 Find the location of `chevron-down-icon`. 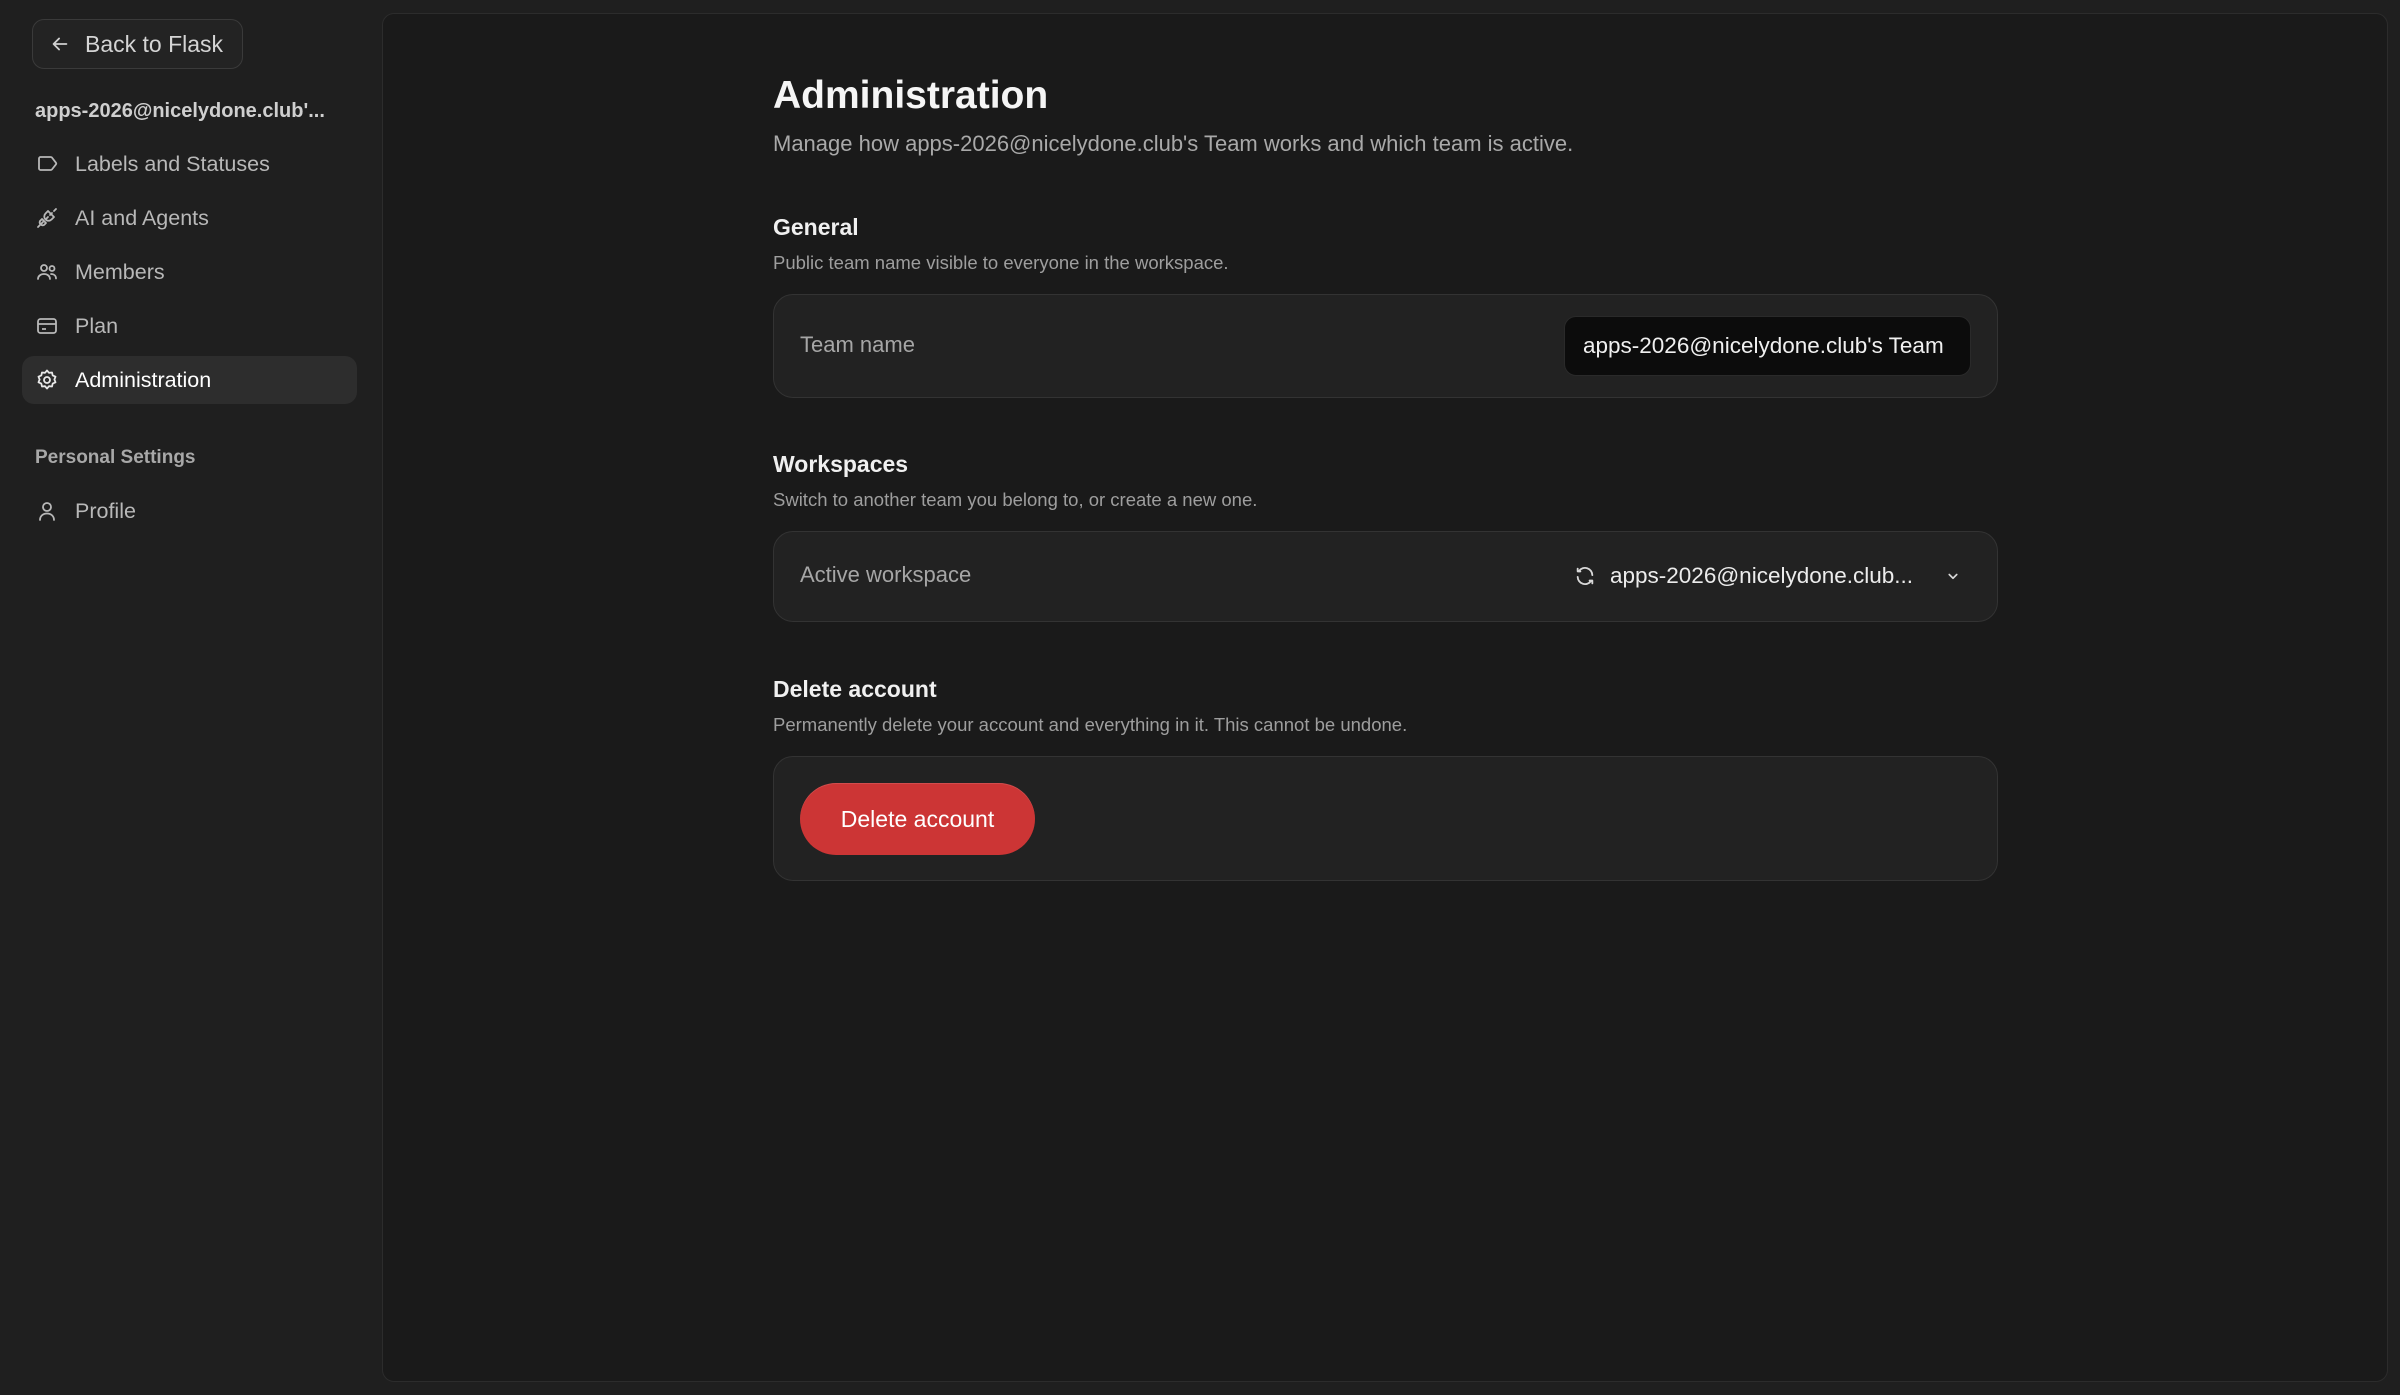

chevron-down-icon is located at coordinates (1953, 576).